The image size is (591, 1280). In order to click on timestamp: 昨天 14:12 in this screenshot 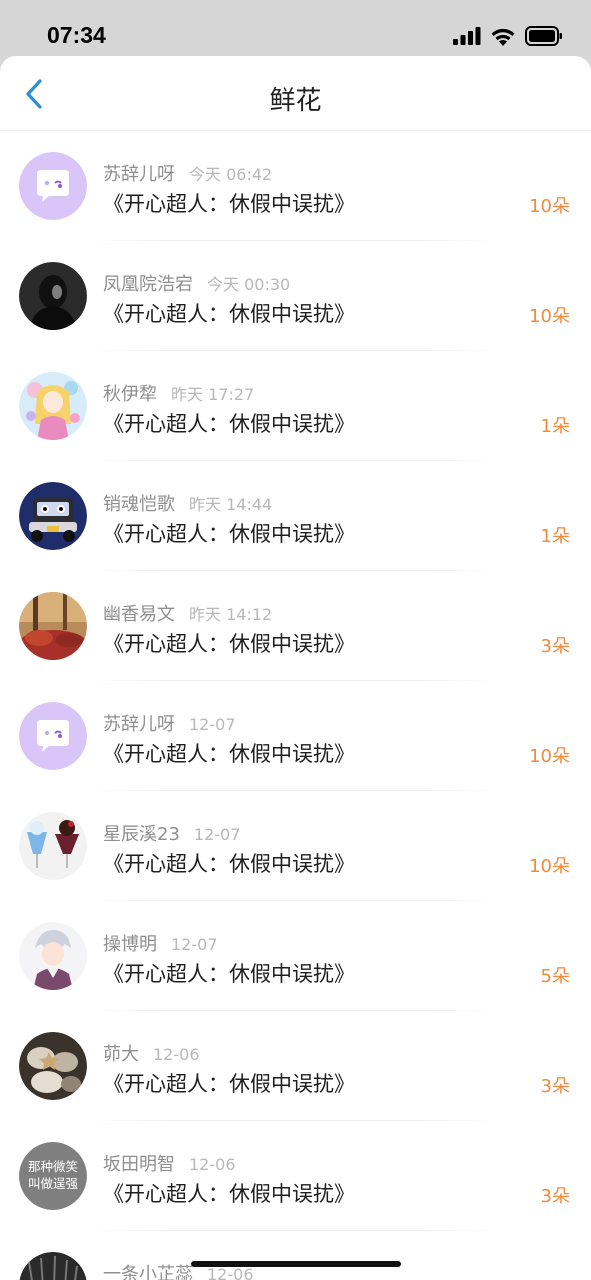, I will do `click(231, 614)`.